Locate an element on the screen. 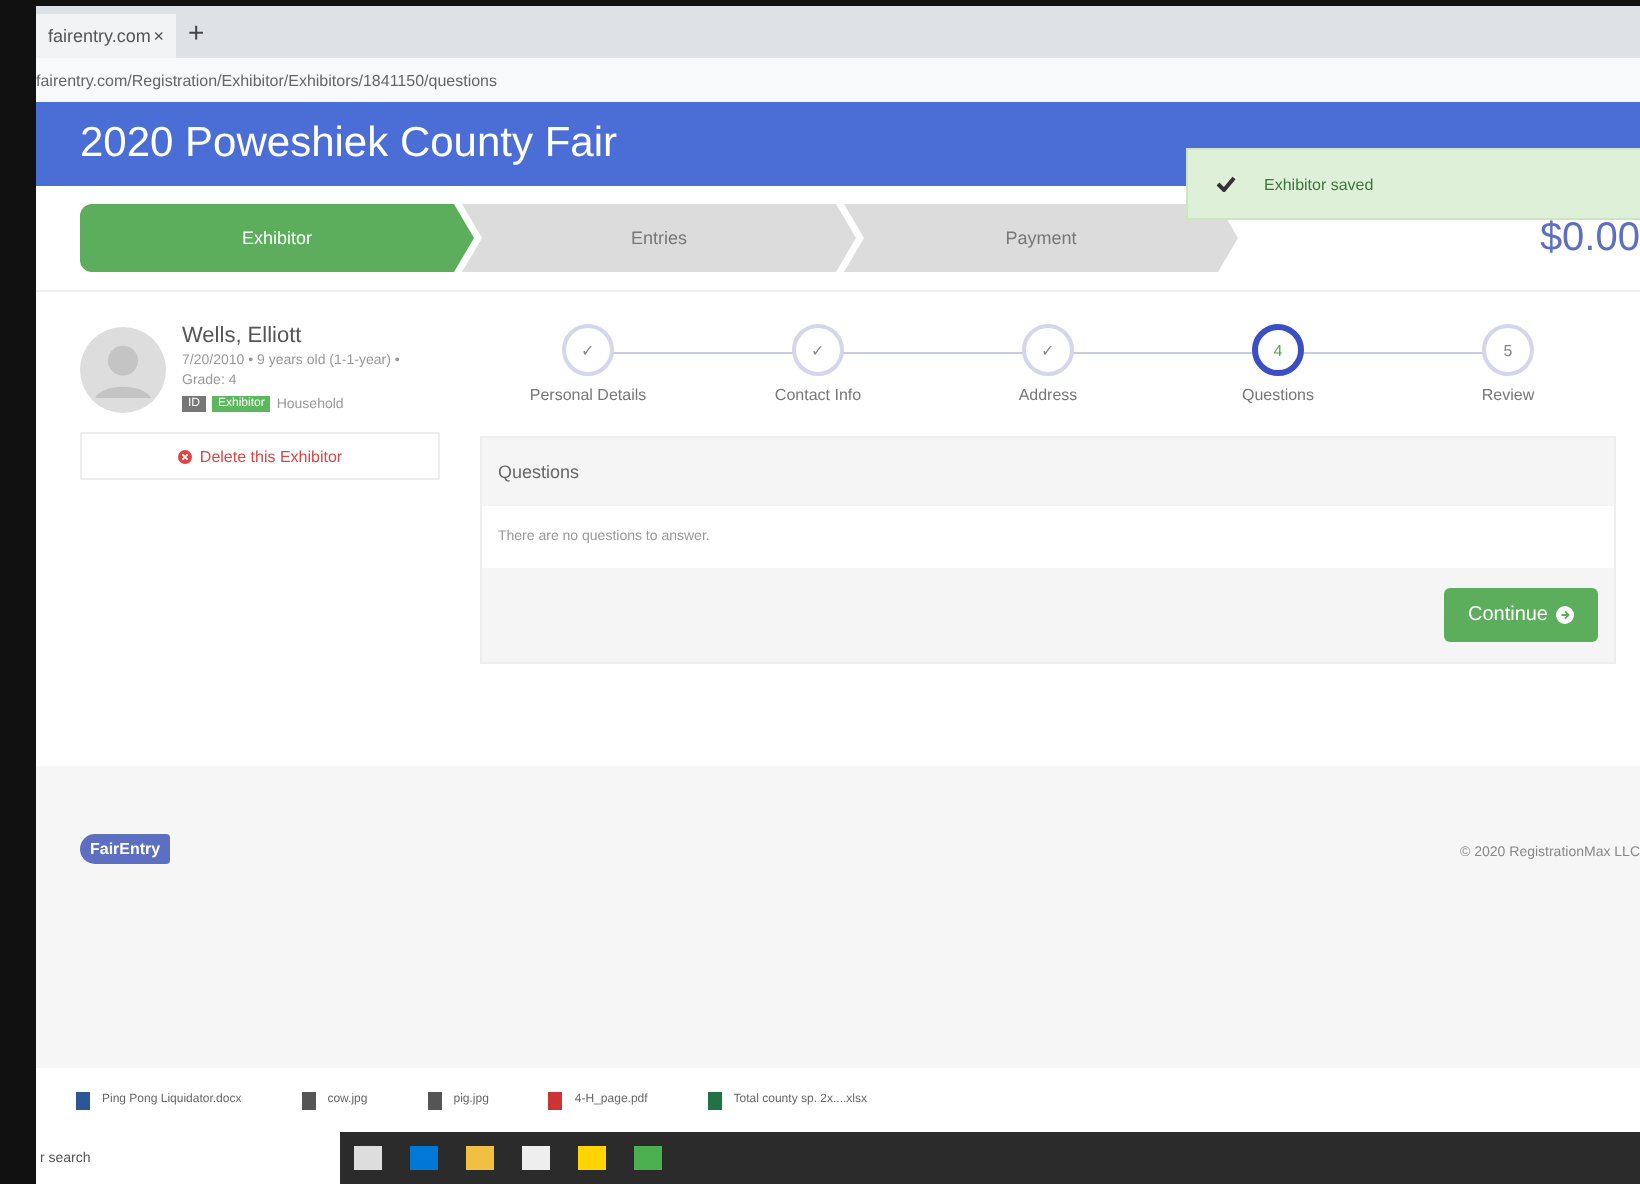 Image resolution: width=1640 pixels, height=1184 pixels. step-marker: 5 is located at coordinates (1508, 350).